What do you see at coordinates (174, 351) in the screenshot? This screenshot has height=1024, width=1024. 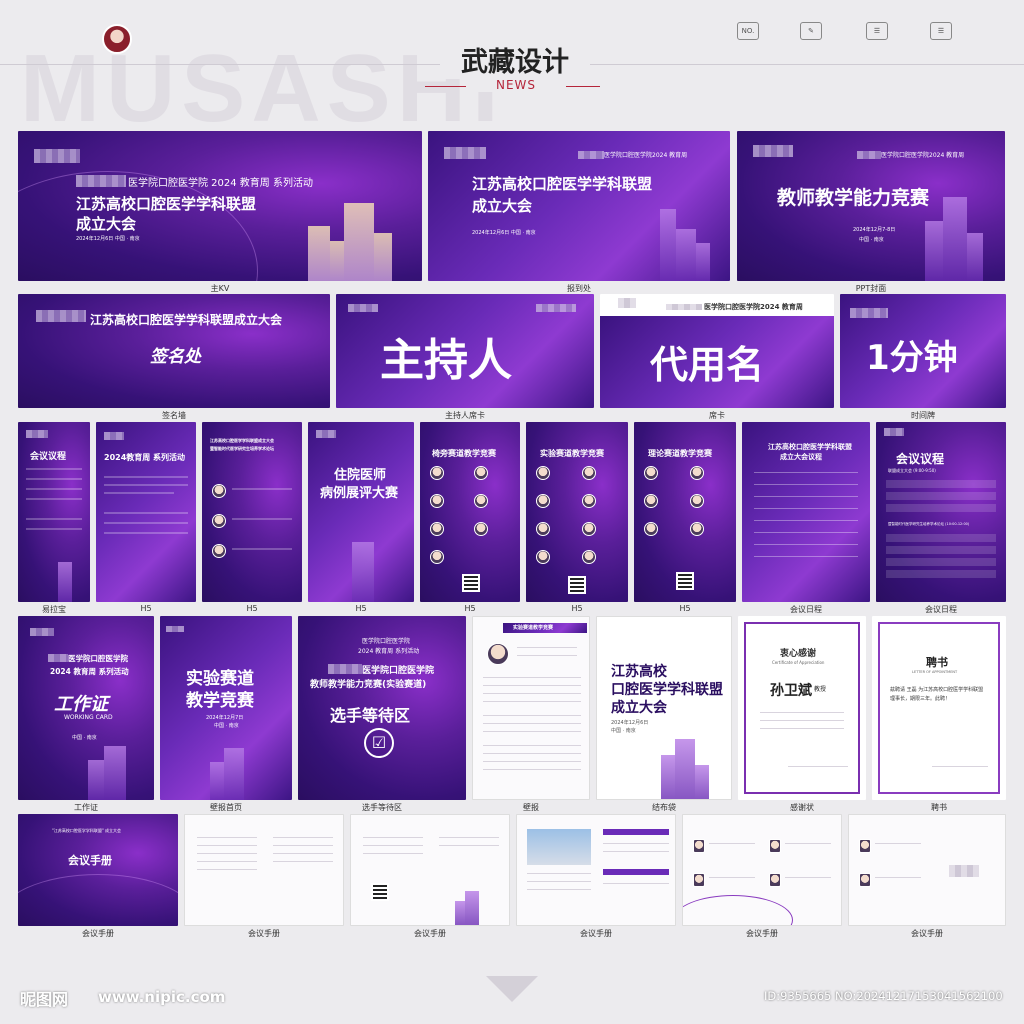 I see `sign-wall-card: 江苏高校口腔医学学科联盟成立大会 签名处` at bounding box center [174, 351].